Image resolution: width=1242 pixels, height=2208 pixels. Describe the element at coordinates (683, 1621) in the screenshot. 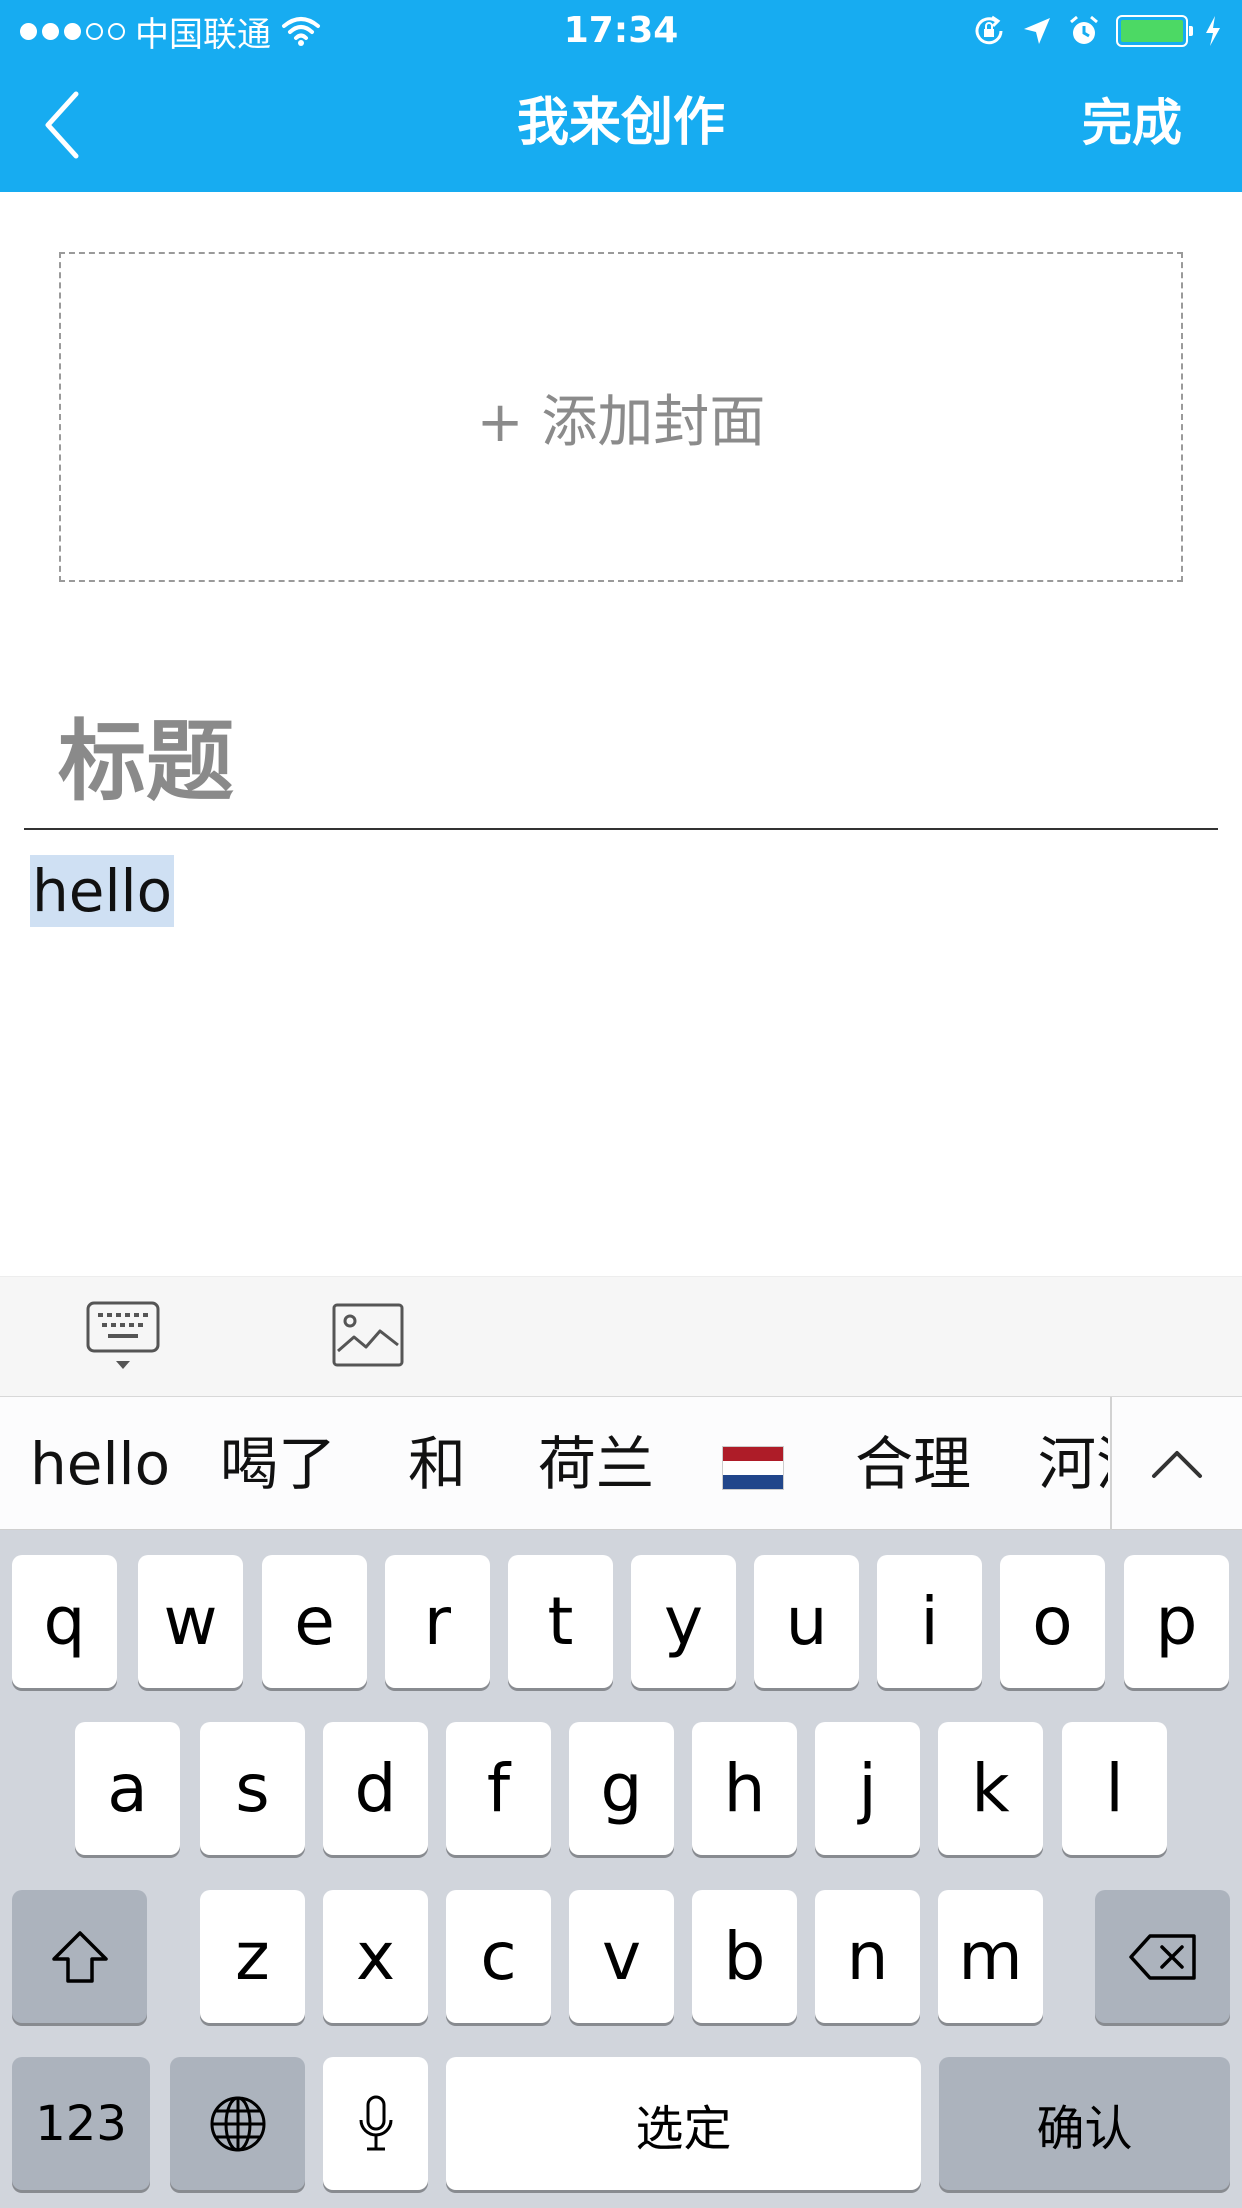

I see `key-y: y` at that location.